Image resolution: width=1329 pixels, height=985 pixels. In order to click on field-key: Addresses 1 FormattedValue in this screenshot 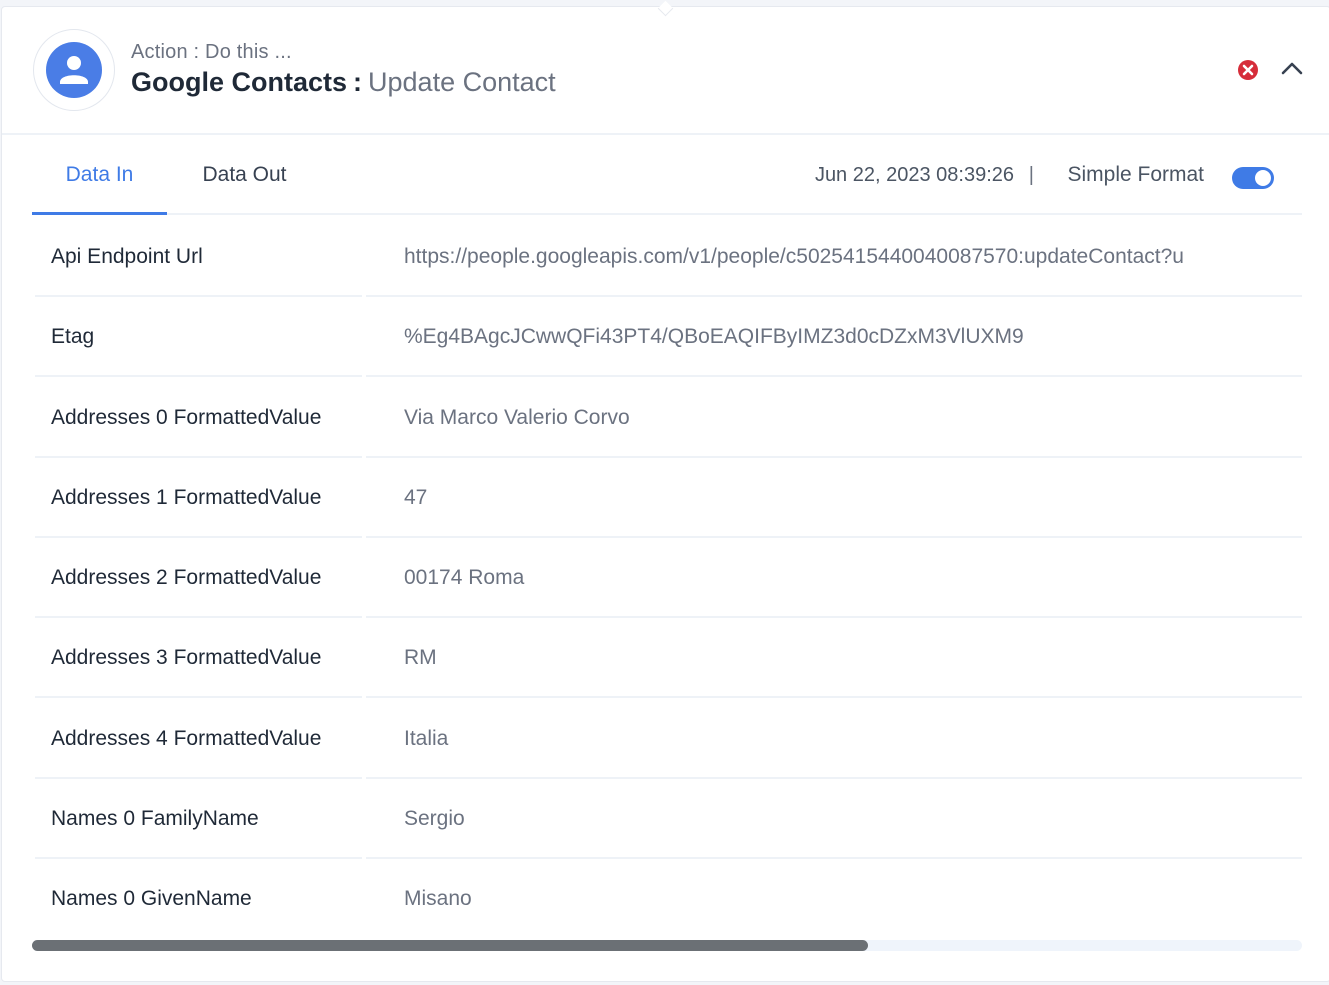, I will do `click(186, 497)`.